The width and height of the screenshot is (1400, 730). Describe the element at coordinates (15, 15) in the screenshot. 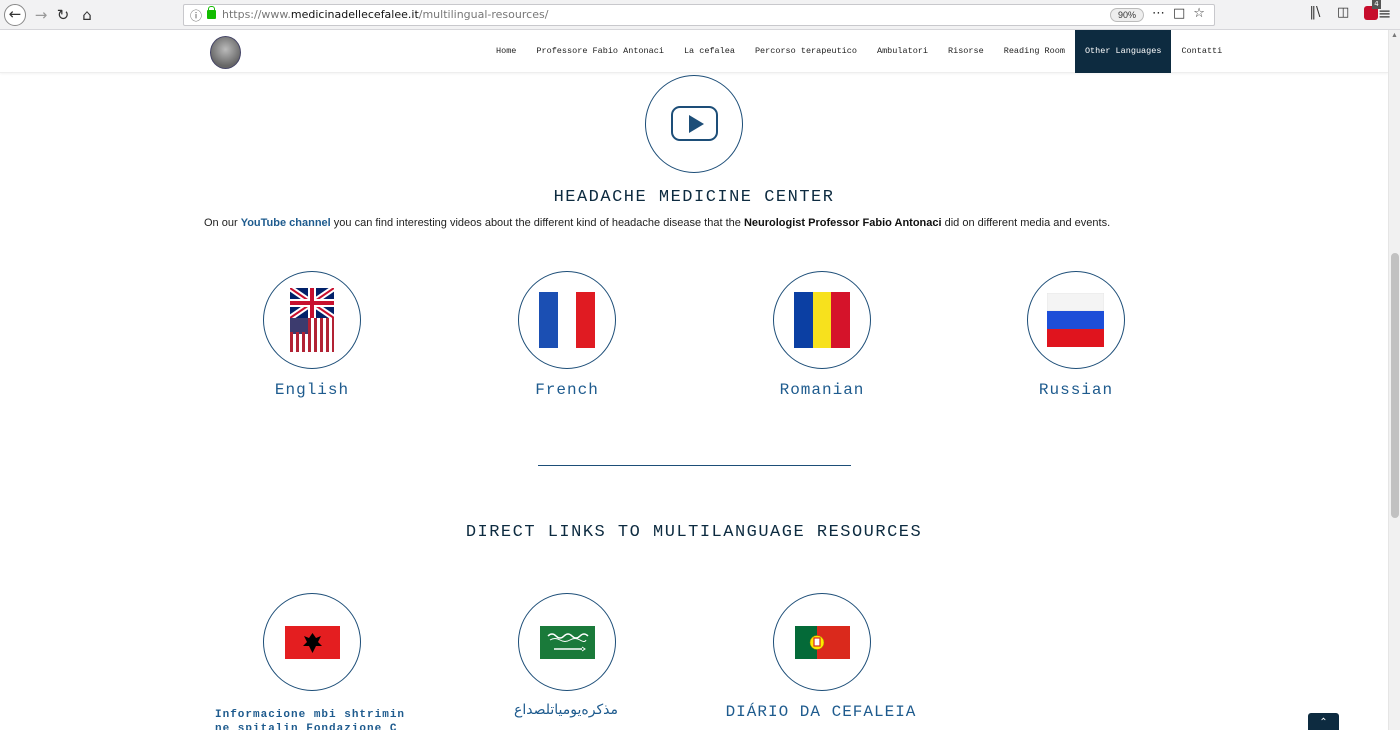

I see `back-icon: ←` at that location.